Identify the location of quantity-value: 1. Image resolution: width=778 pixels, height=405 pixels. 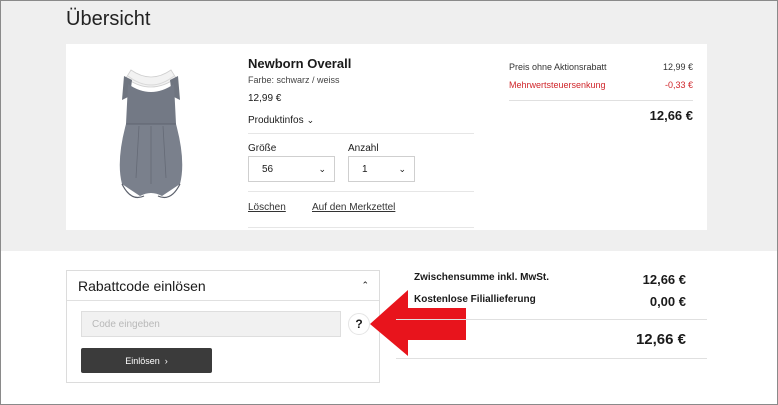
(365, 169).